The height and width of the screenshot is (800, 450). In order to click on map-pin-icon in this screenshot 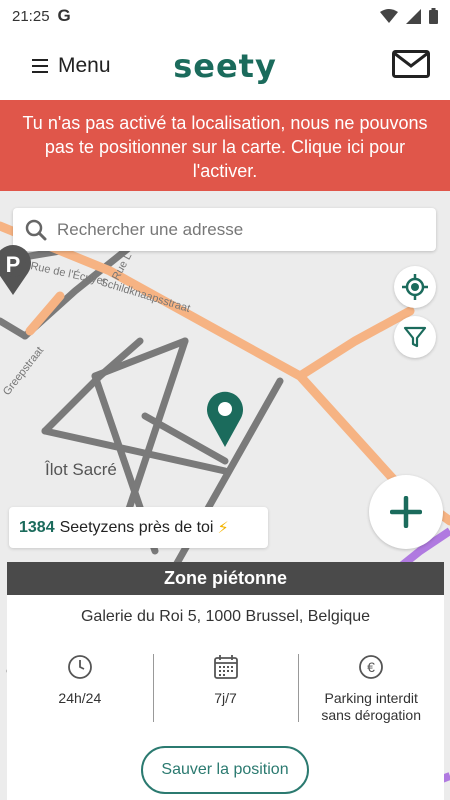, I will do `click(225, 419)`.